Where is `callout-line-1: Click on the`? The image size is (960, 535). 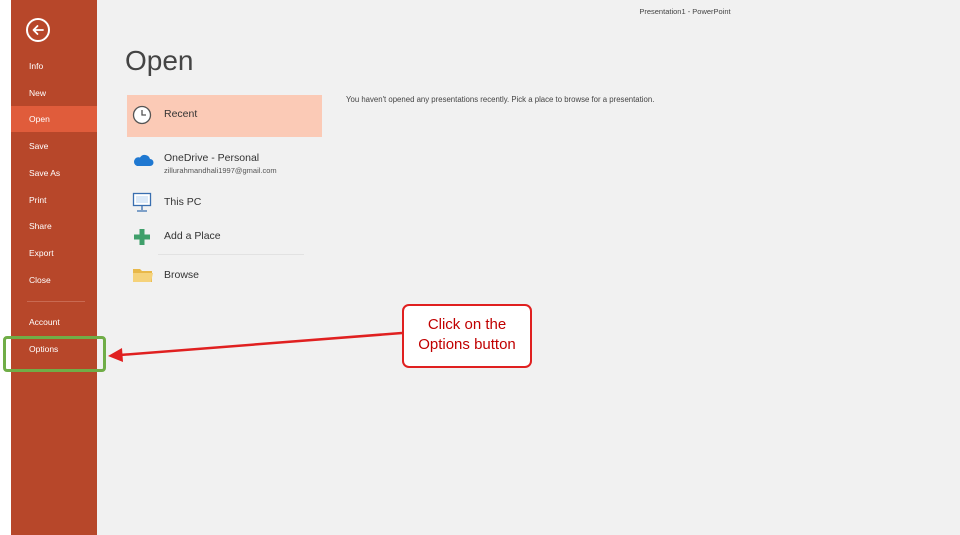
callout-line-1: Click on the is located at coordinates (467, 324).